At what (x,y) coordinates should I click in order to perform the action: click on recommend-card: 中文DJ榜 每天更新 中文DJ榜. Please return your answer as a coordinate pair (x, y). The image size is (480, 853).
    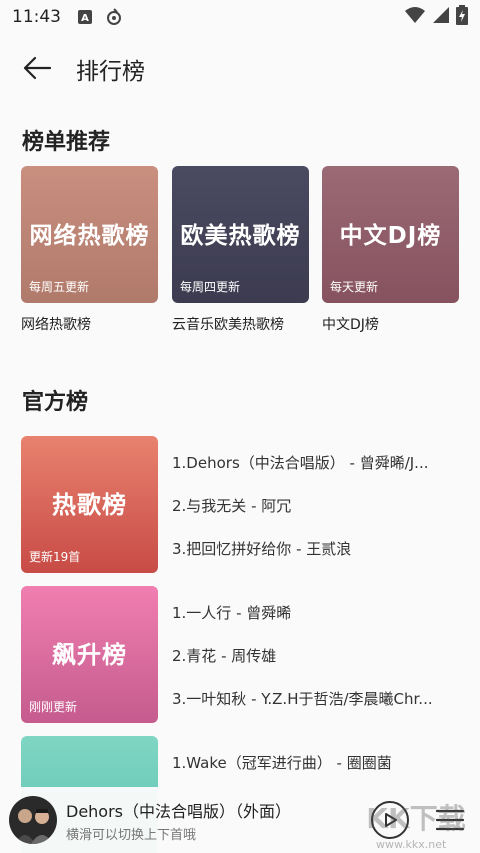
    Looking at the image, I should click on (390, 250).